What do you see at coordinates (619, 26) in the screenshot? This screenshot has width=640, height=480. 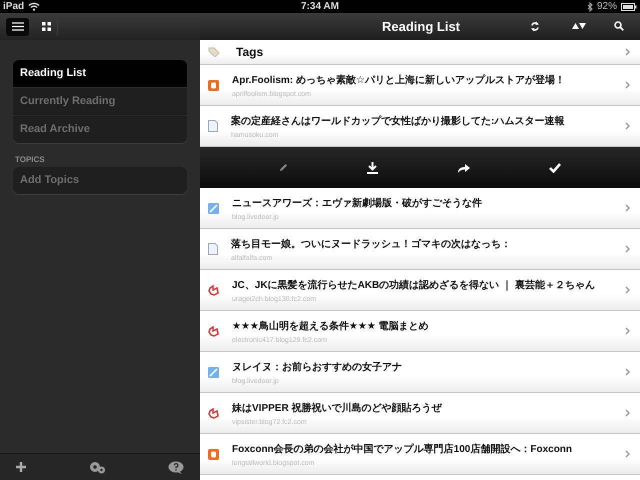 I see `search-icon` at bounding box center [619, 26].